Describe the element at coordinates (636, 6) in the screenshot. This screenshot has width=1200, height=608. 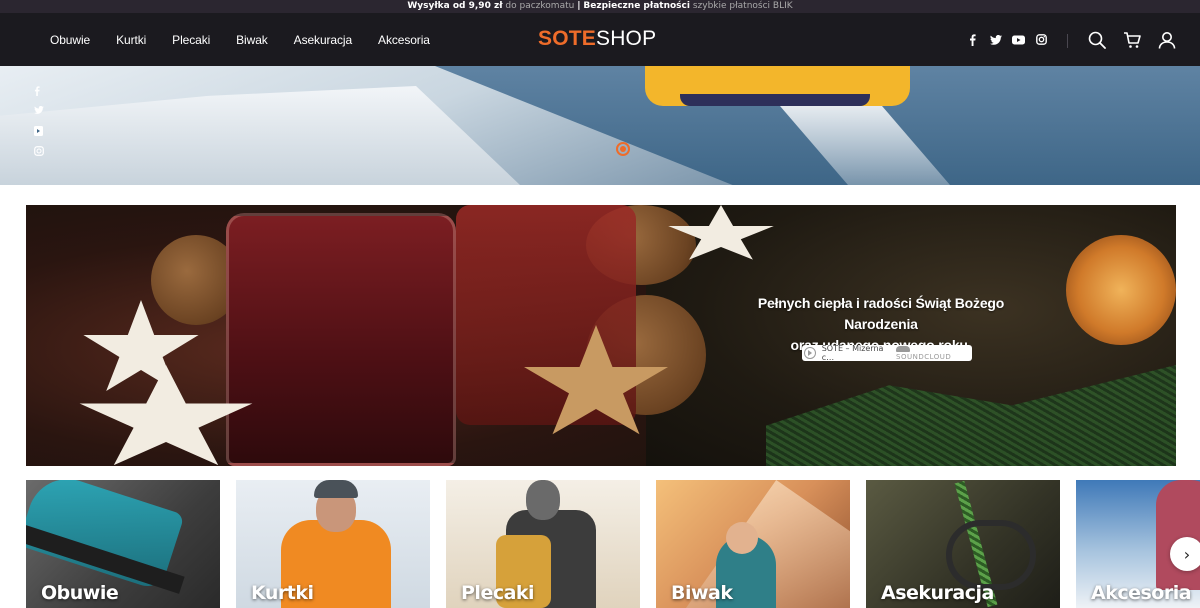
I see `promo-payments: Bezpieczne płatności` at that location.